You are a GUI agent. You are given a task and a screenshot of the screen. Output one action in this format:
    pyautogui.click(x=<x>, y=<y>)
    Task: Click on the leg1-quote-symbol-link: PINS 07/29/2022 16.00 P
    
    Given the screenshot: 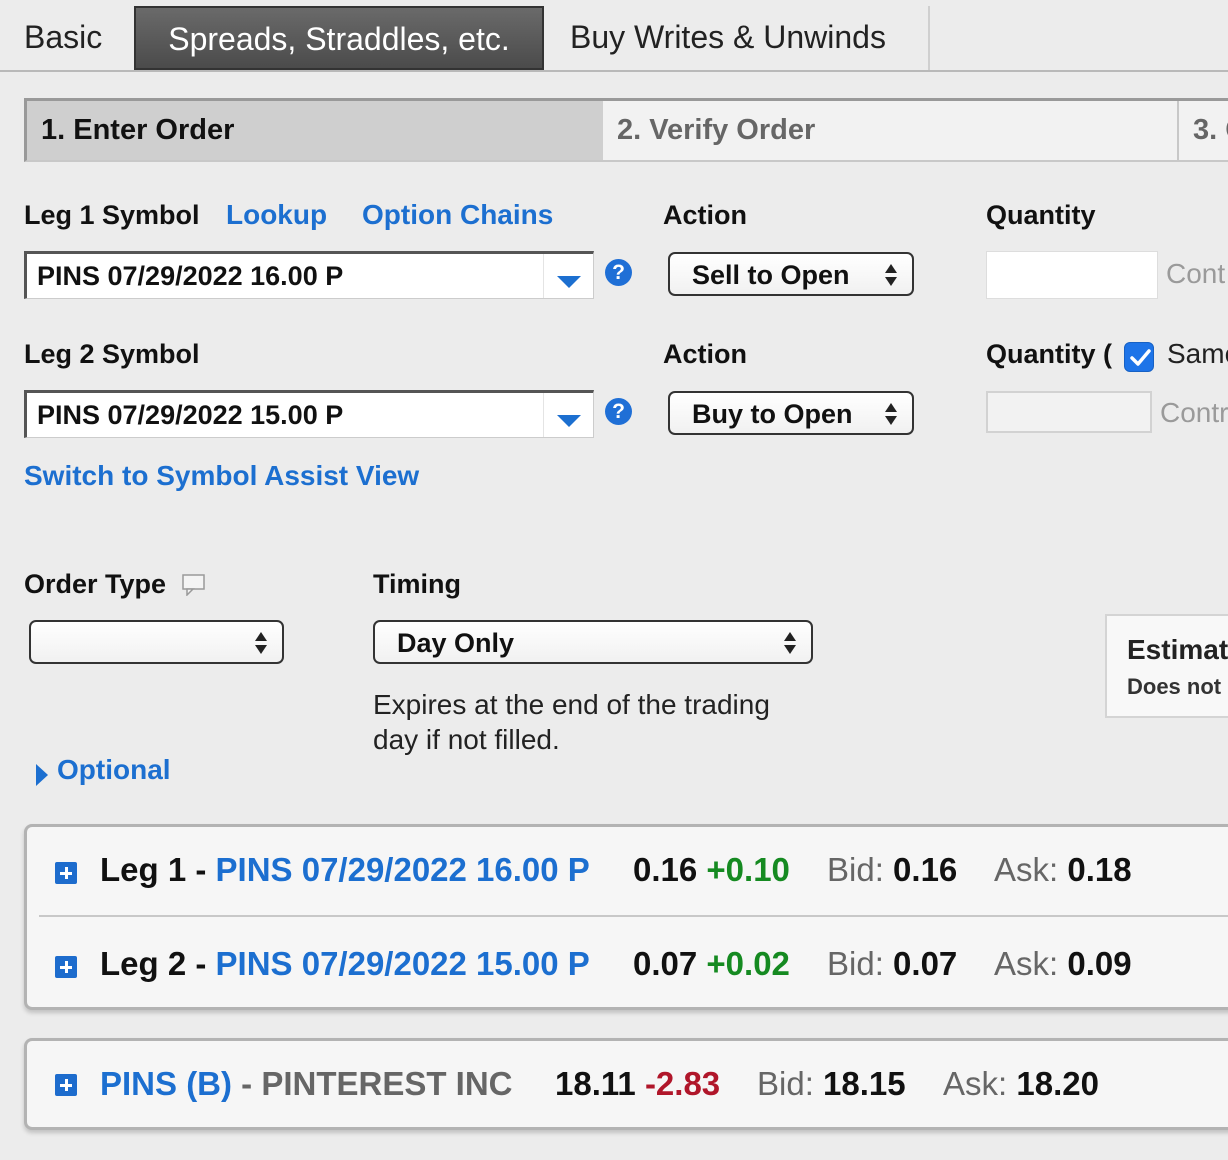 What is the action you would take?
    pyautogui.click(x=403, y=869)
    